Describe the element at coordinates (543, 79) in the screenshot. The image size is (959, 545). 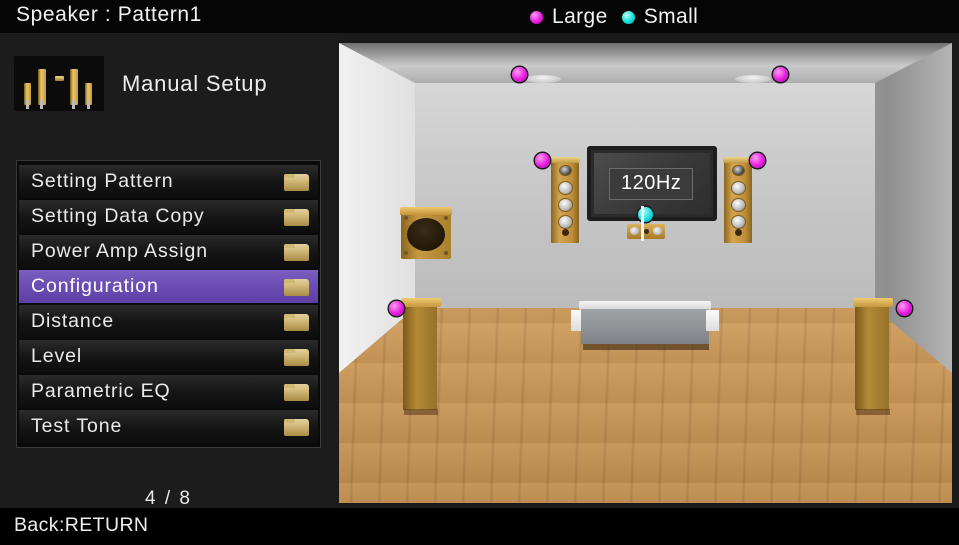
I see `ceiling-speaker-left` at that location.